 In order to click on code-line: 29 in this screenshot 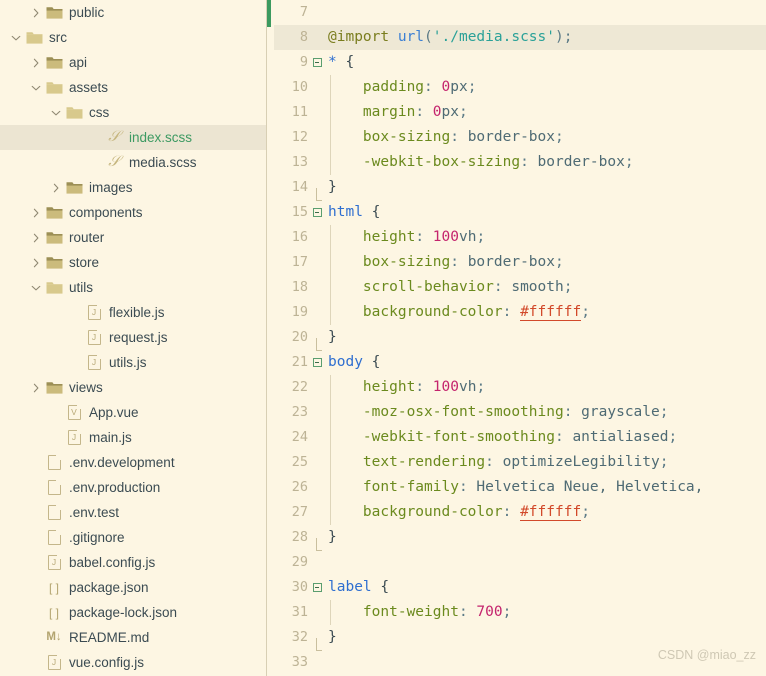, I will do `click(520, 562)`.